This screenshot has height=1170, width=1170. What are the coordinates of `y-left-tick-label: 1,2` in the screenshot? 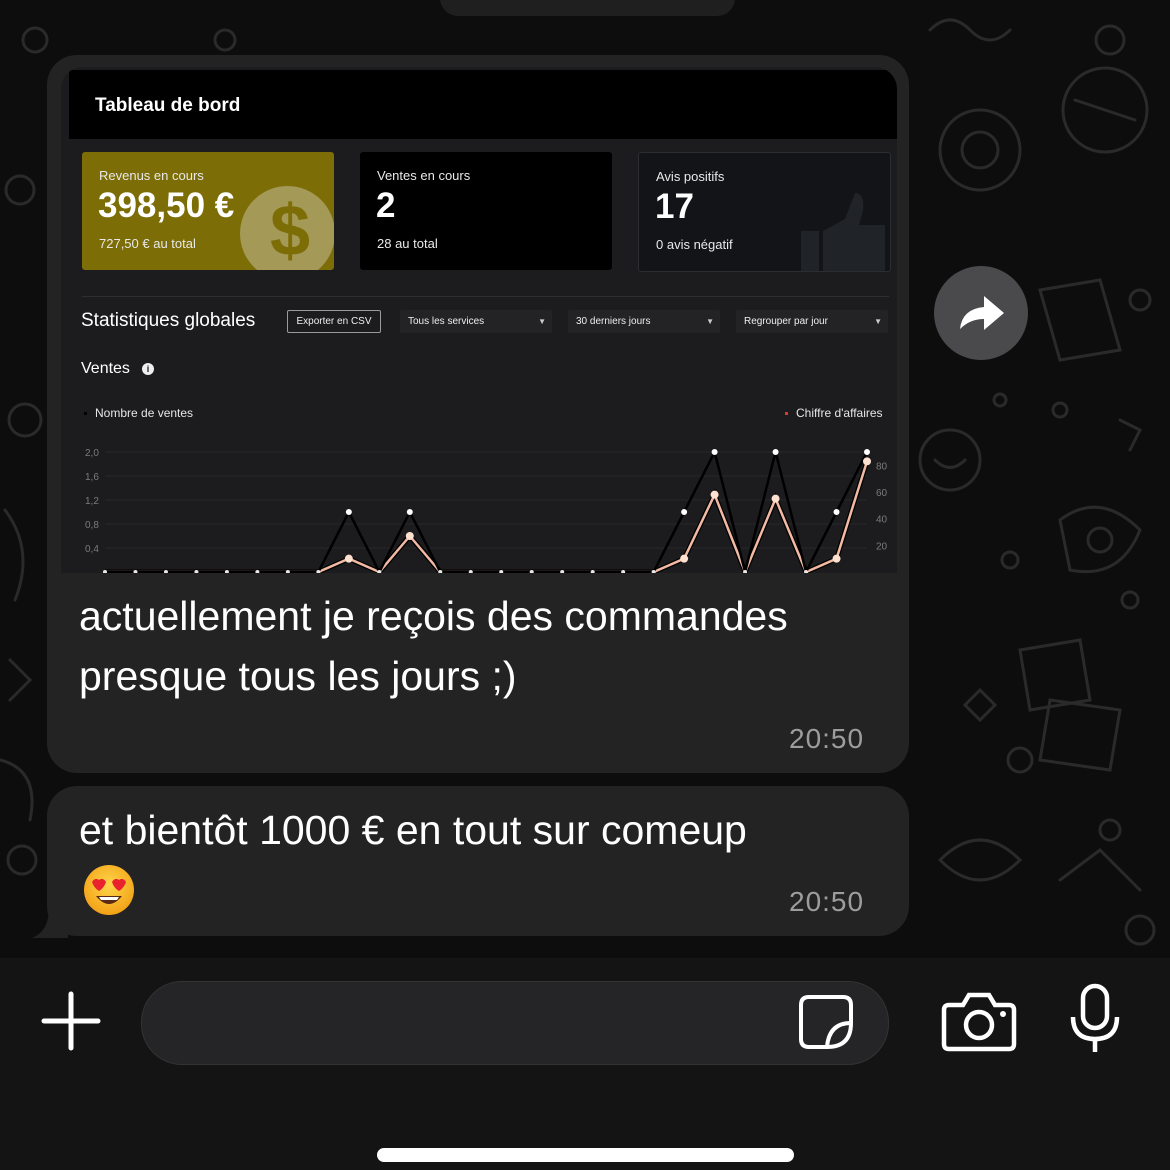 It's located at (92, 501).